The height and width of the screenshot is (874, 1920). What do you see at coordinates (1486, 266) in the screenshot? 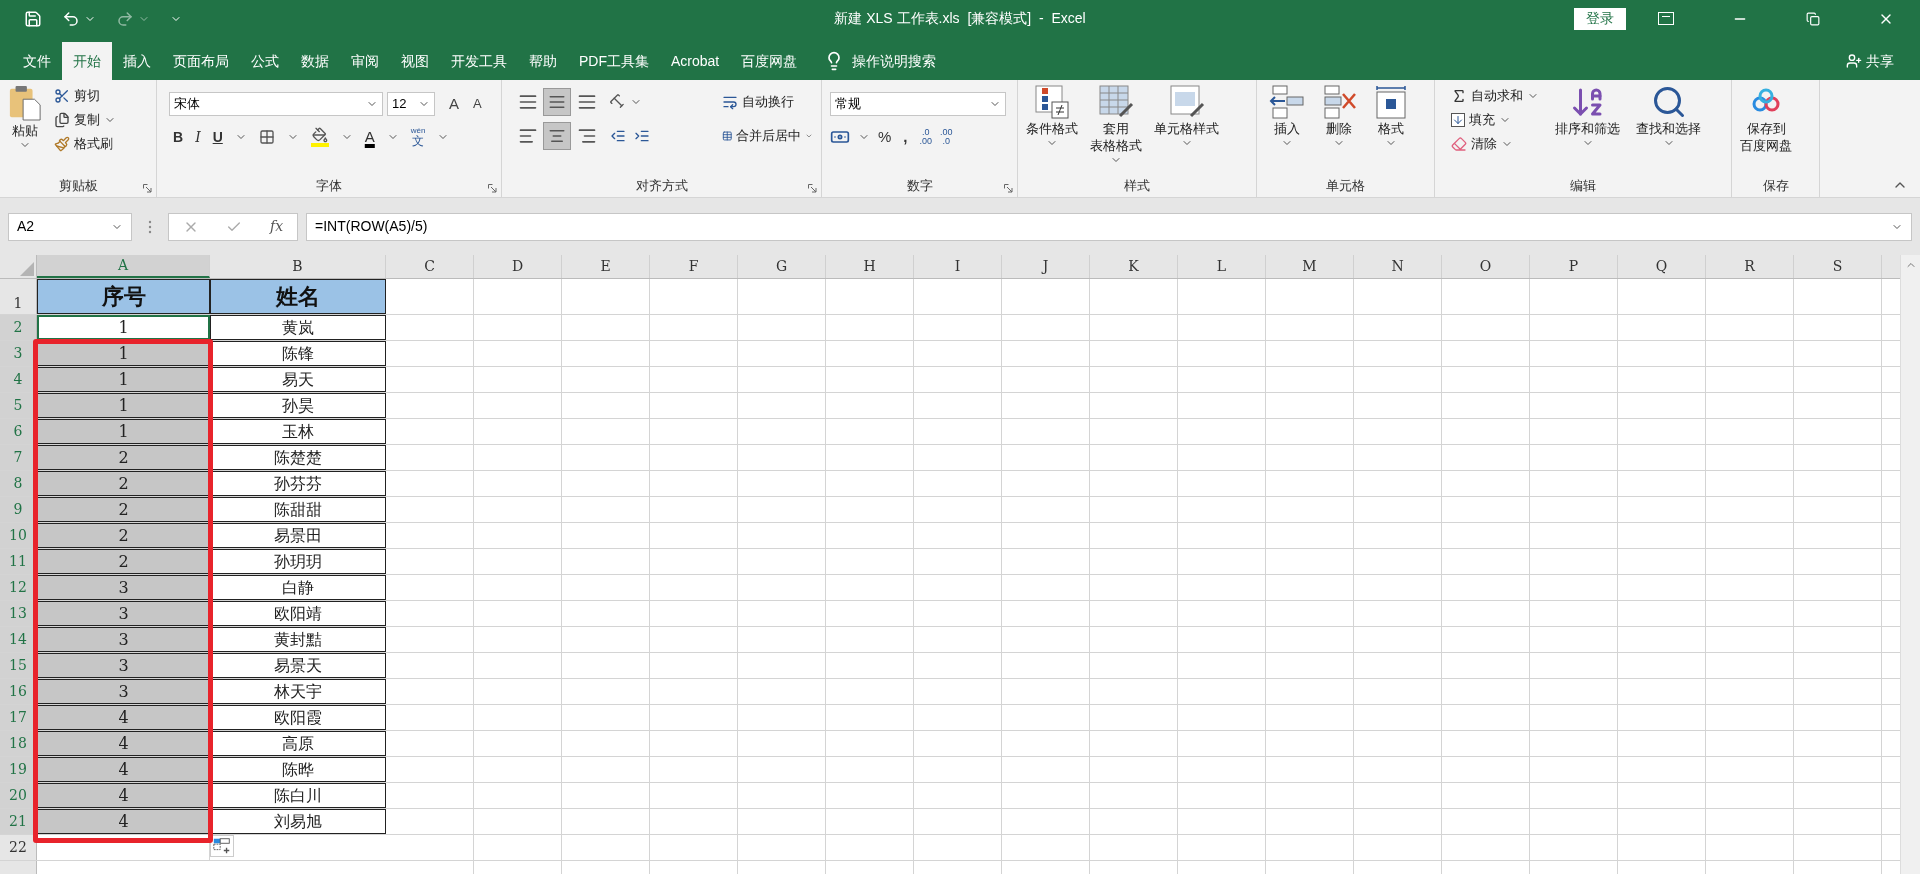
I see `column-header: O` at bounding box center [1486, 266].